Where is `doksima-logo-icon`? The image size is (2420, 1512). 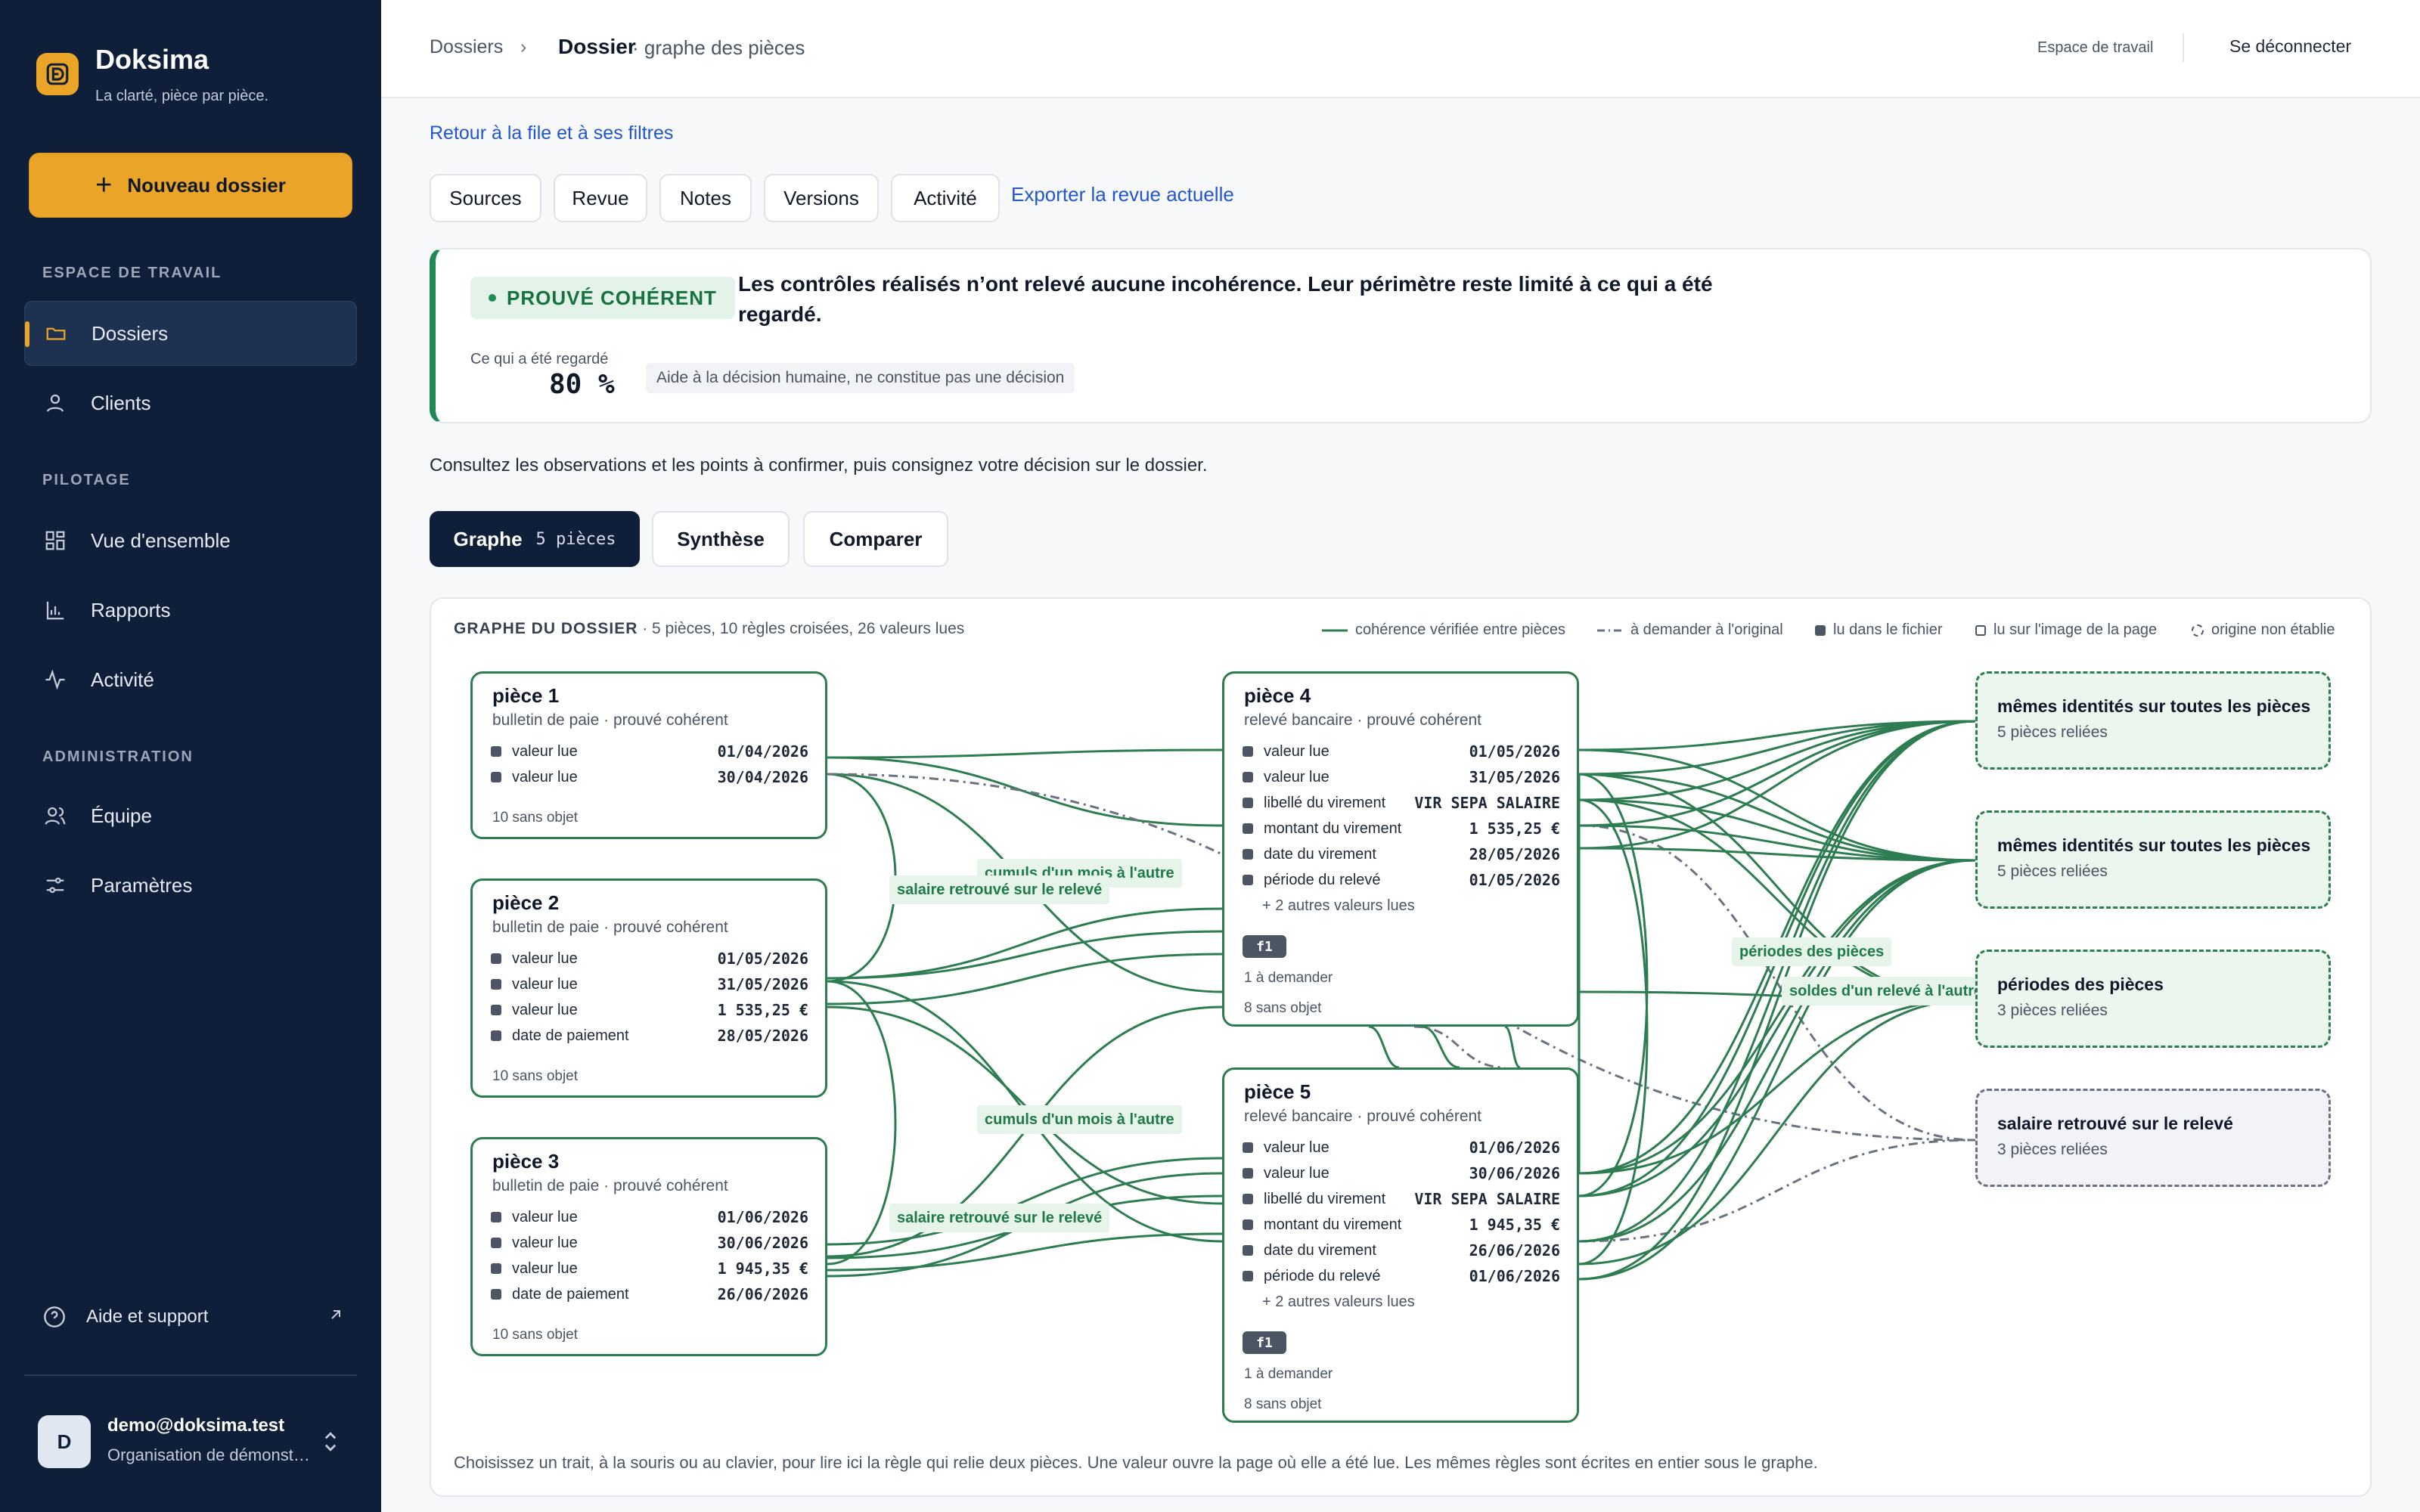
doksima-logo-icon is located at coordinates (57, 74).